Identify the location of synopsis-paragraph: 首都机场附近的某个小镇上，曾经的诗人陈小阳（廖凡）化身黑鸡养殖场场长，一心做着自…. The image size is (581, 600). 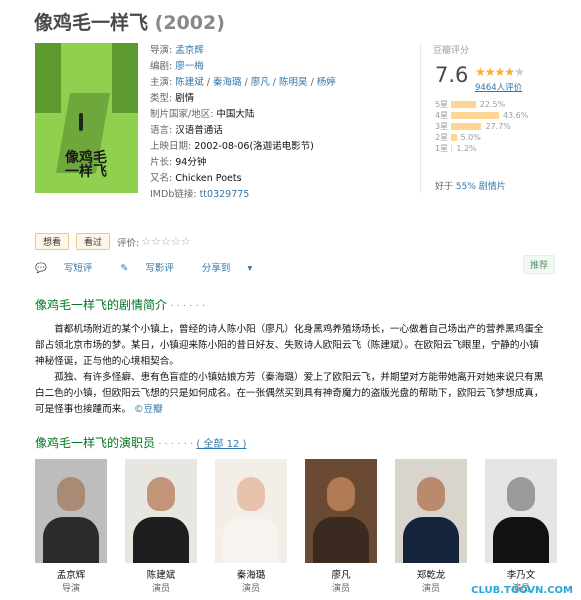
(289, 345).